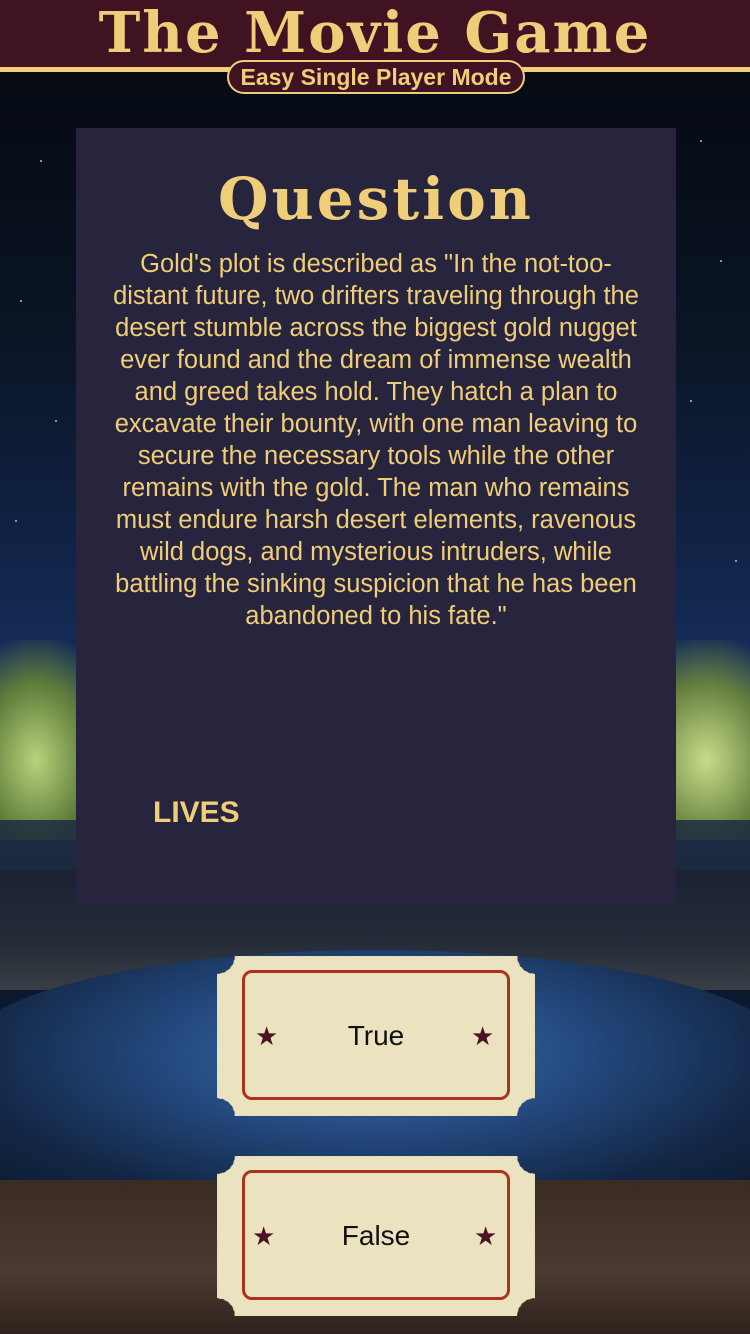 This screenshot has height=1334, width=750. I want to click on app-title: The Movie Game, so click(375, 33).